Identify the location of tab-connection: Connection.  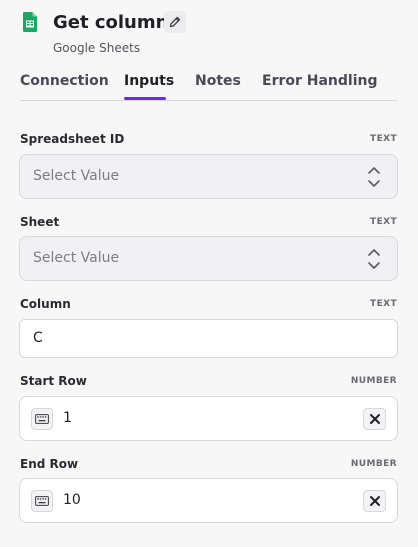
(64, 81).